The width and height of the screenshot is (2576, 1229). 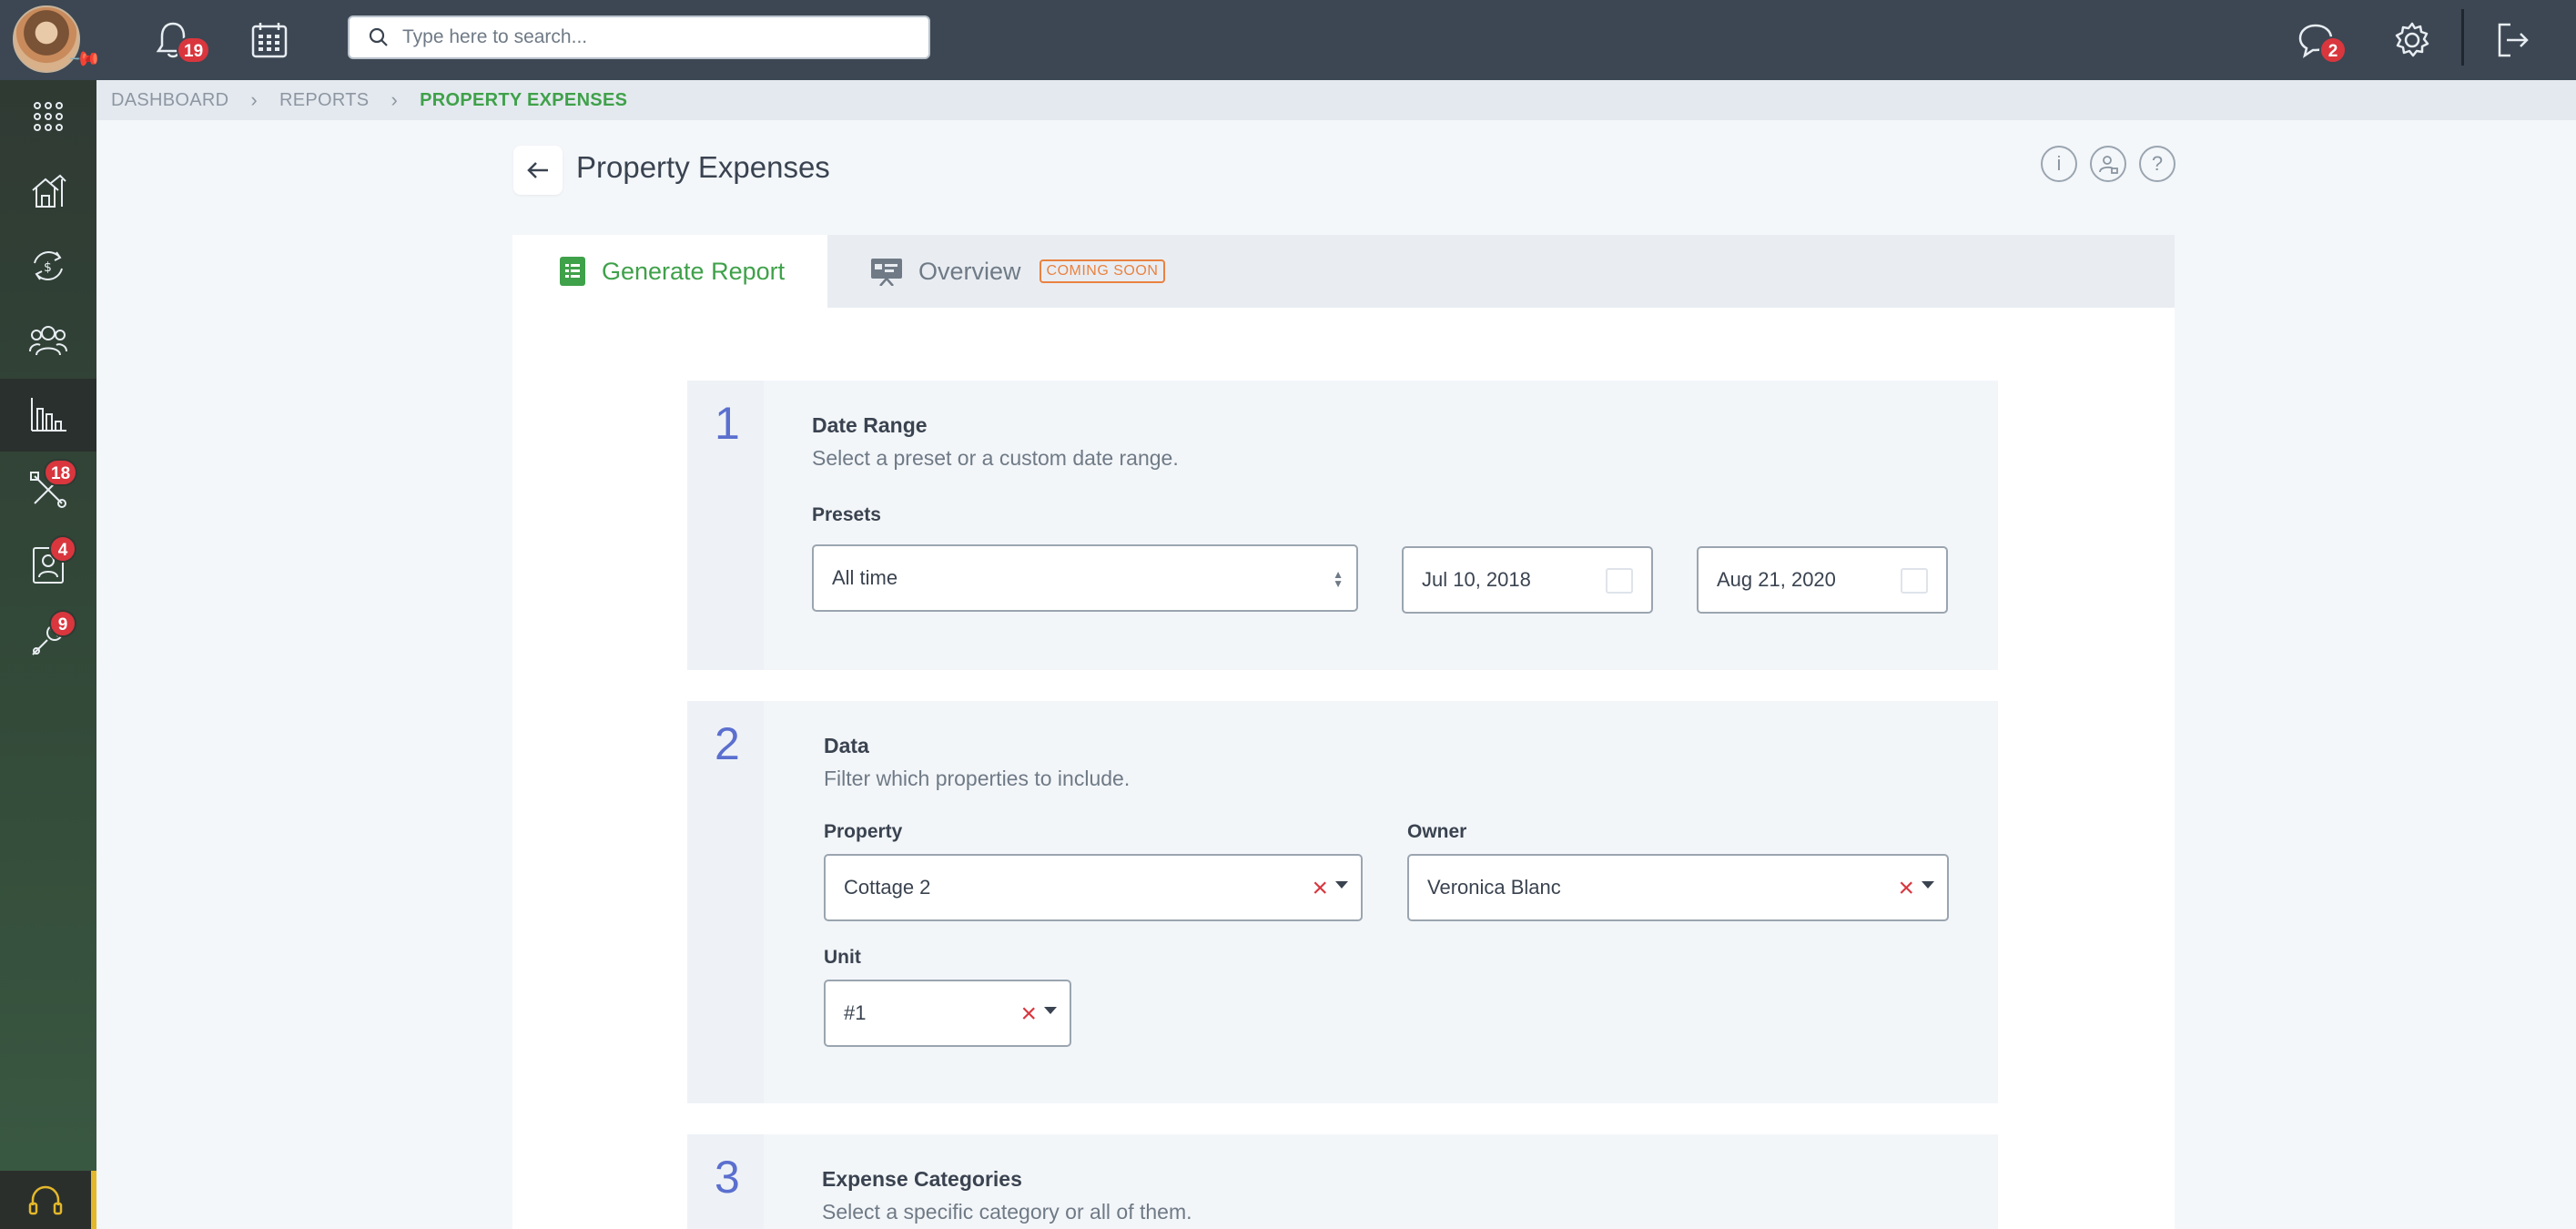 What do you see at coordinates (62, 549) in the screenshot?
I see `applicants-badge: 4` at bounding box center [62, 549].